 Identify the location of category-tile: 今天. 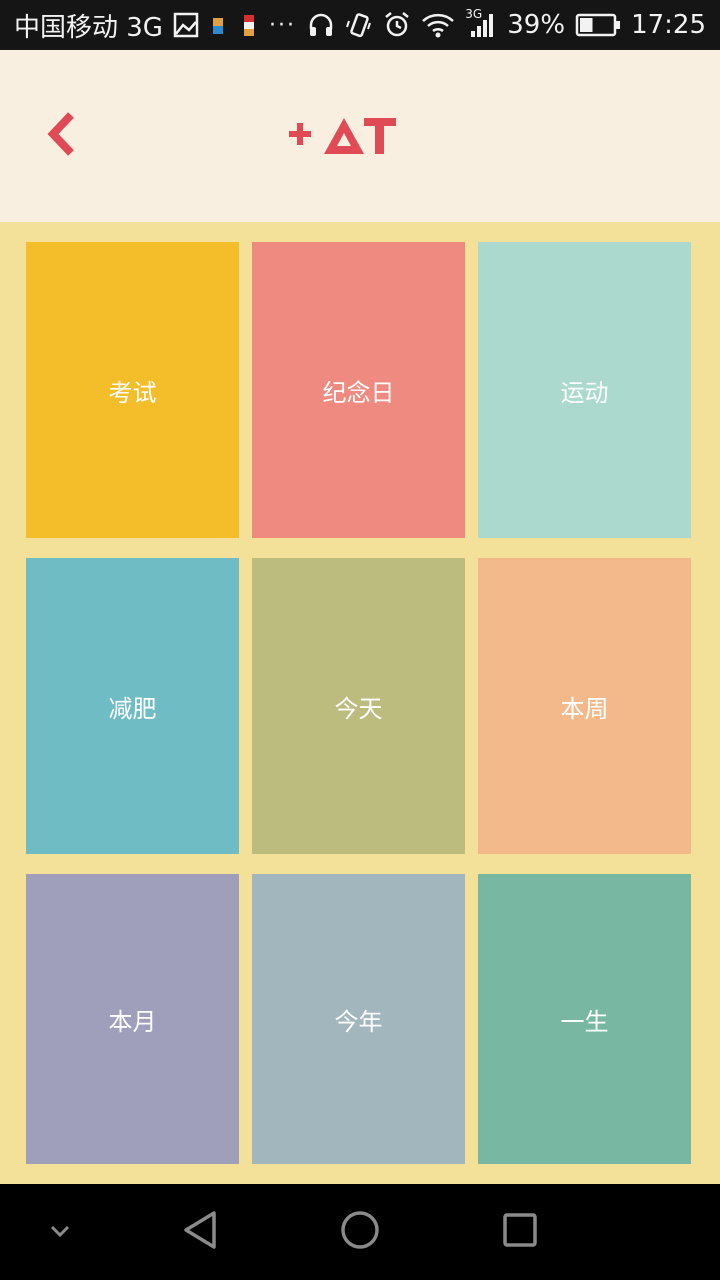
(358, 706).